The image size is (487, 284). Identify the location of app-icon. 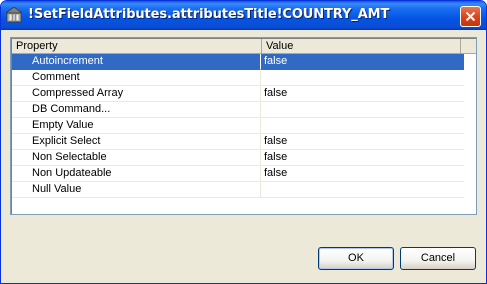
(14, 14).